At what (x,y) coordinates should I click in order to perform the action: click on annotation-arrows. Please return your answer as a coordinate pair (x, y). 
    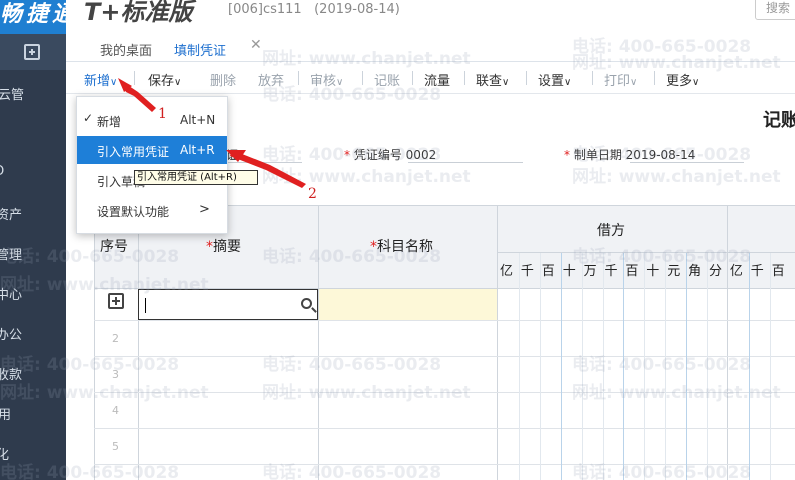
    Looking at the image, I should click on (212, 133).